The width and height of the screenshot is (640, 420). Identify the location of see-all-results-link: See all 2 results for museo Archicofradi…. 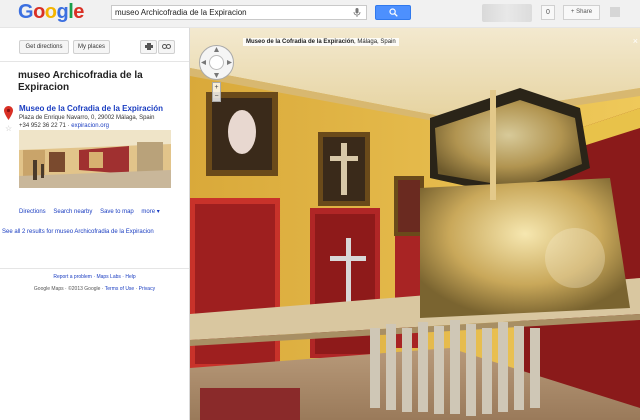
(78, 232).